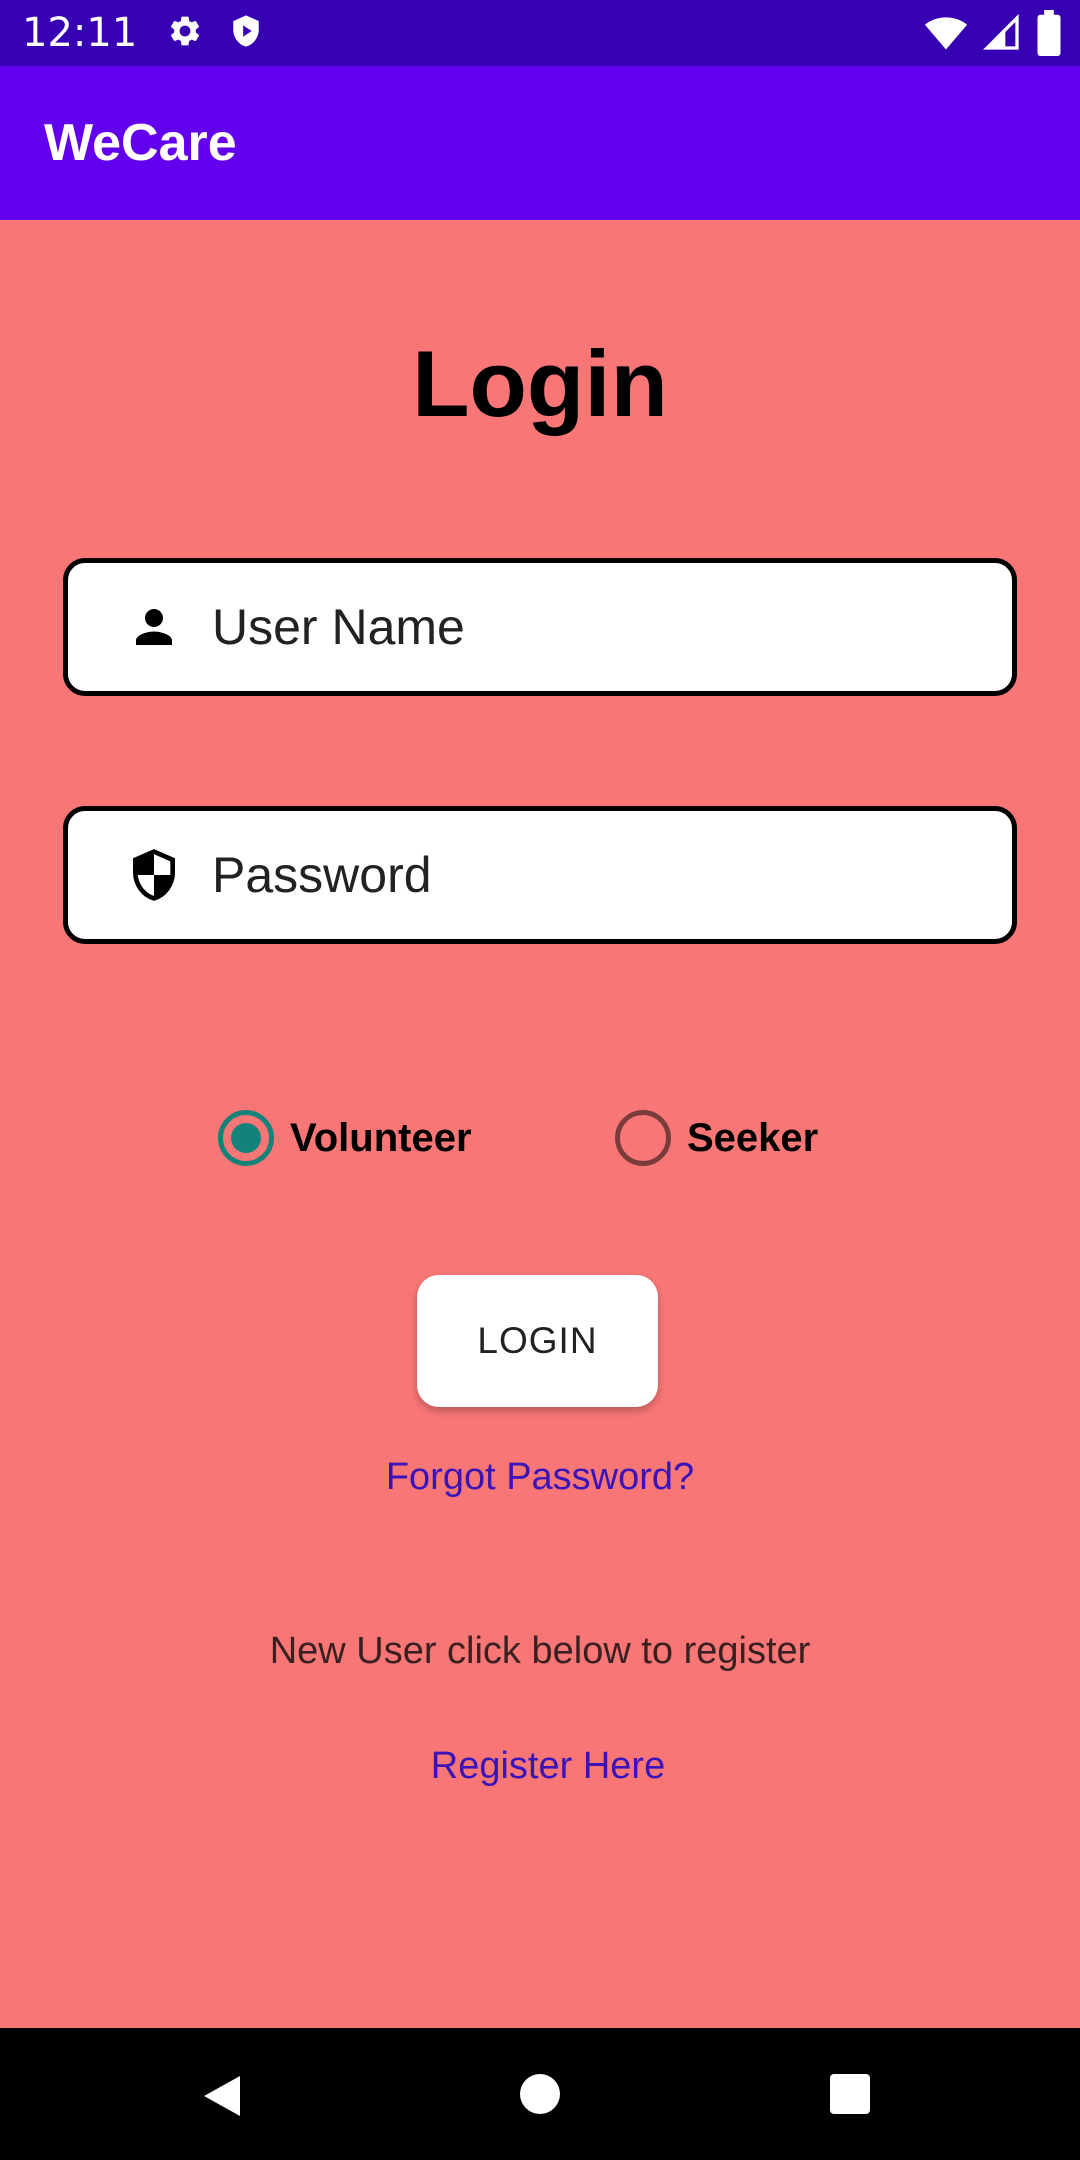  Describe the element at coordinates (562, 627) in the screenshot. I see `username-input` at that location.